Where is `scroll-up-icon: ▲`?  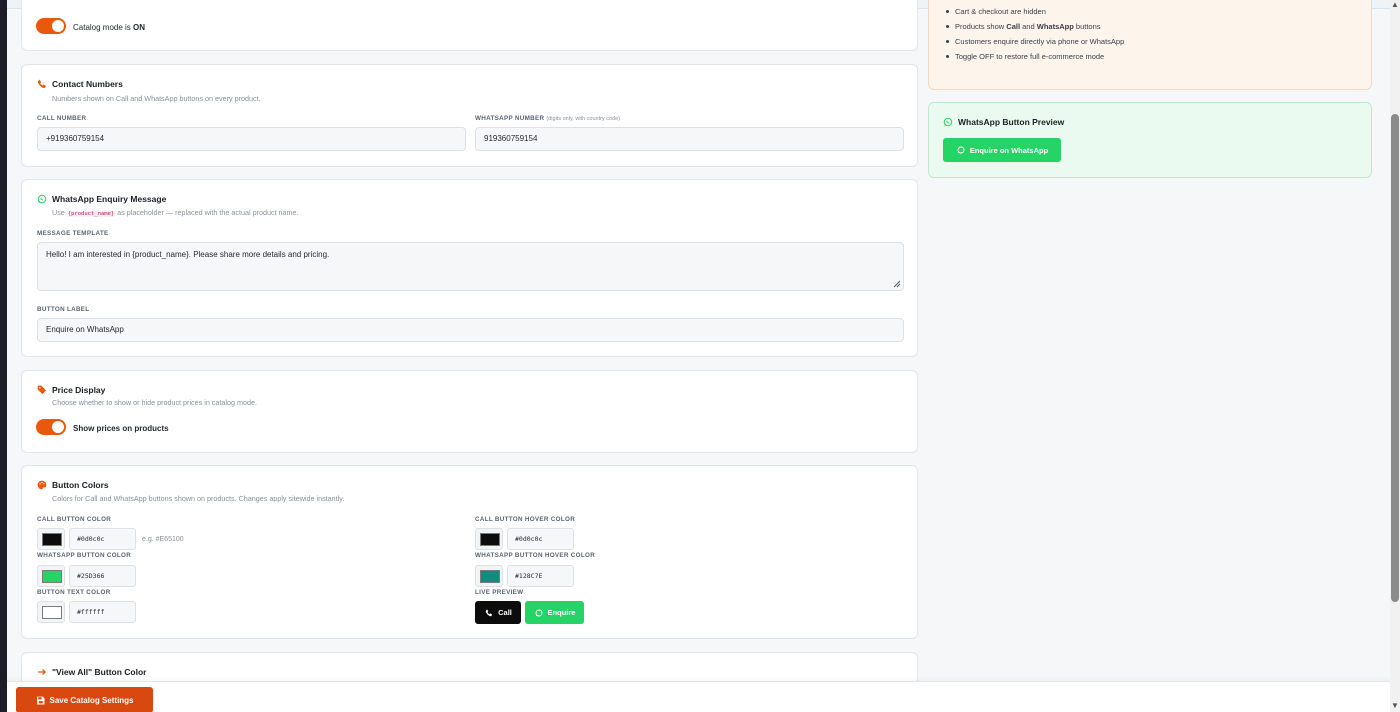 scroll-up-icon: ▲ is located at coordinates (1395, 5).